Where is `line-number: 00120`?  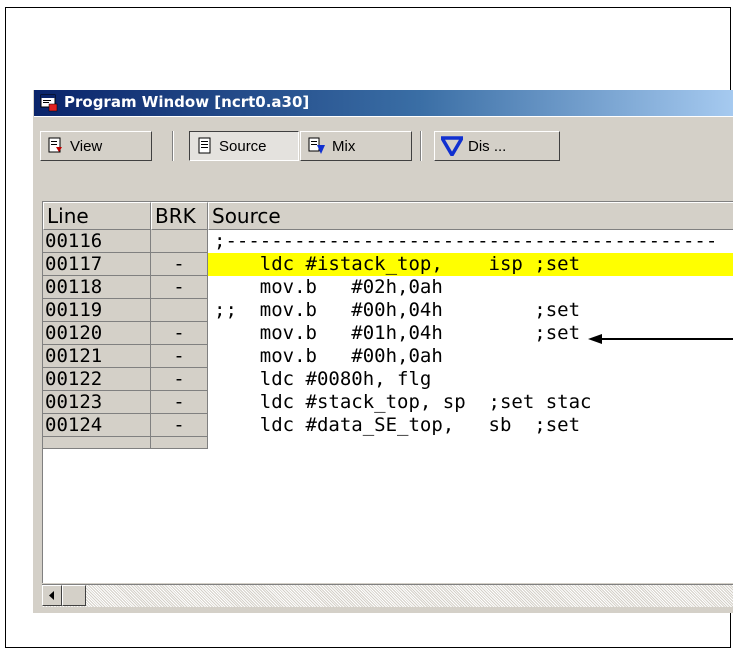 line-number: 00120 is located at coordinates (97, 333).